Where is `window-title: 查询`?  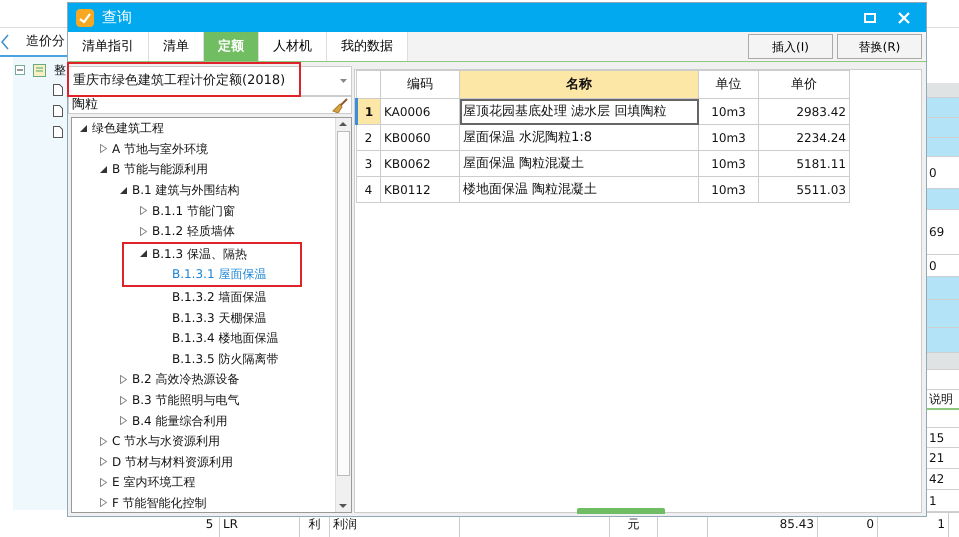
window-title: 查询 is located at coordinates (117, 17).